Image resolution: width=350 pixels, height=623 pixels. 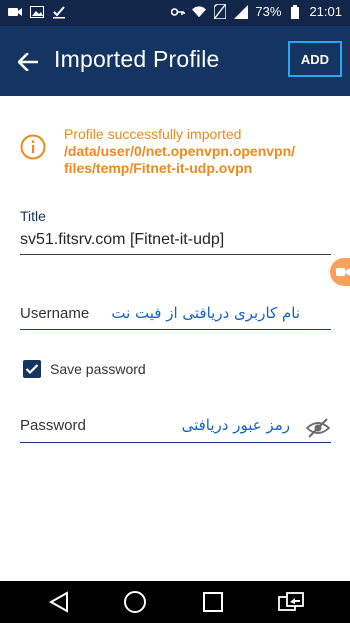 I want to click on key-icon, so click(x=178, y=12).